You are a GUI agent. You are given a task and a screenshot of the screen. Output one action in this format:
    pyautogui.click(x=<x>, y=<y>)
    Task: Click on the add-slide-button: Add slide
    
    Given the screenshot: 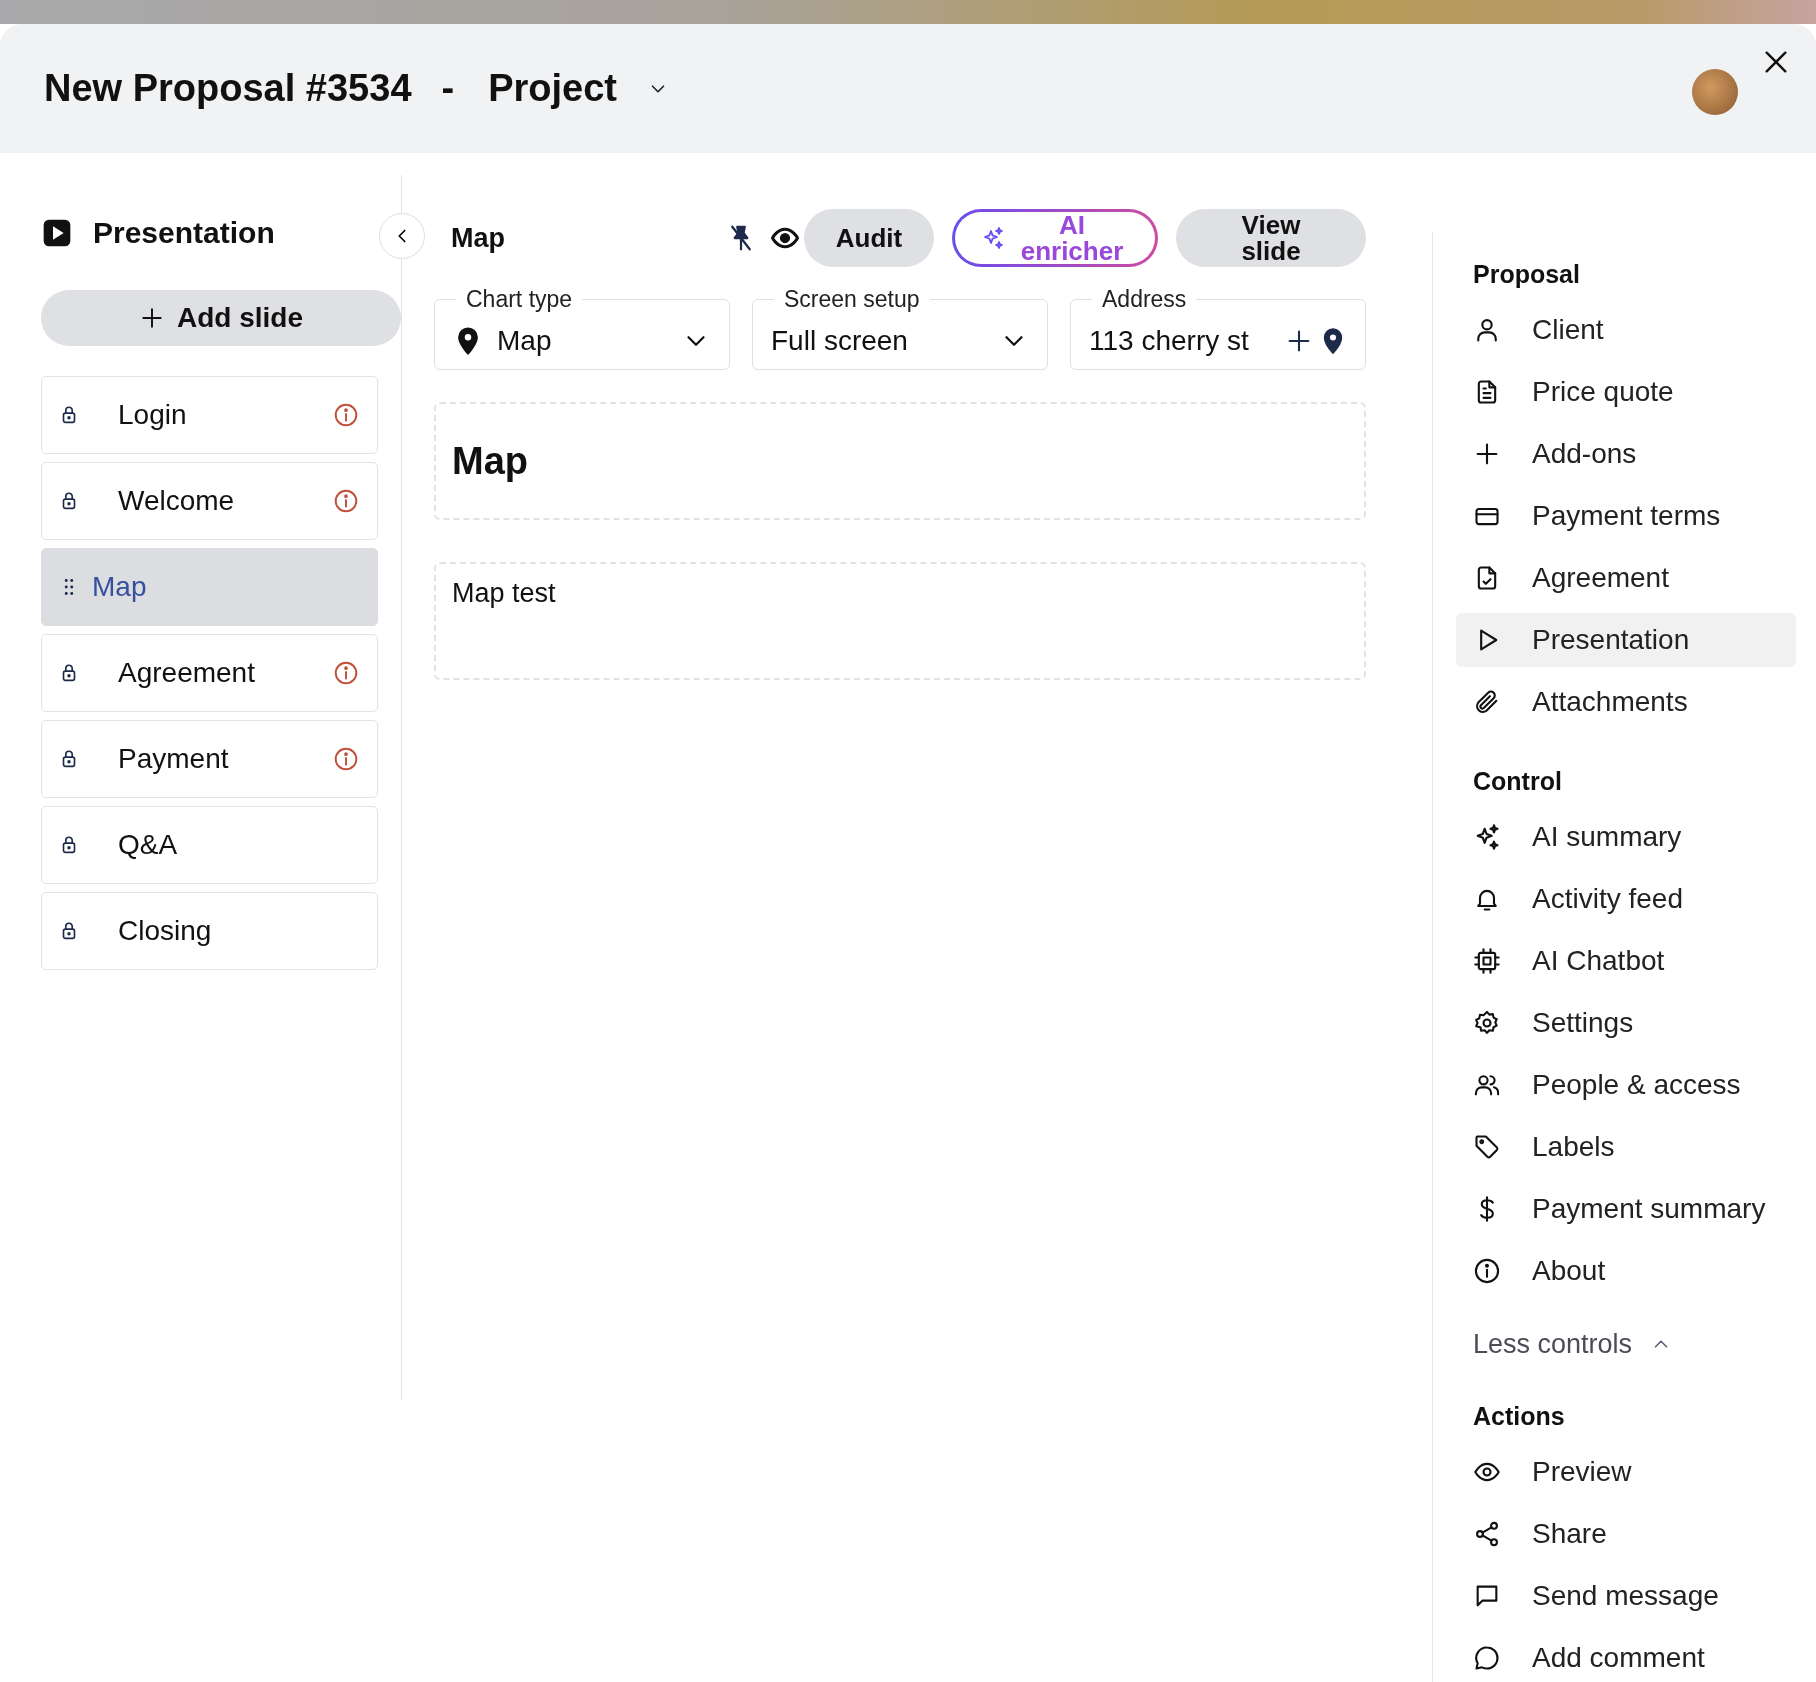 What is the action you would take?
    pyautogui.click(x=221, y=318)
    